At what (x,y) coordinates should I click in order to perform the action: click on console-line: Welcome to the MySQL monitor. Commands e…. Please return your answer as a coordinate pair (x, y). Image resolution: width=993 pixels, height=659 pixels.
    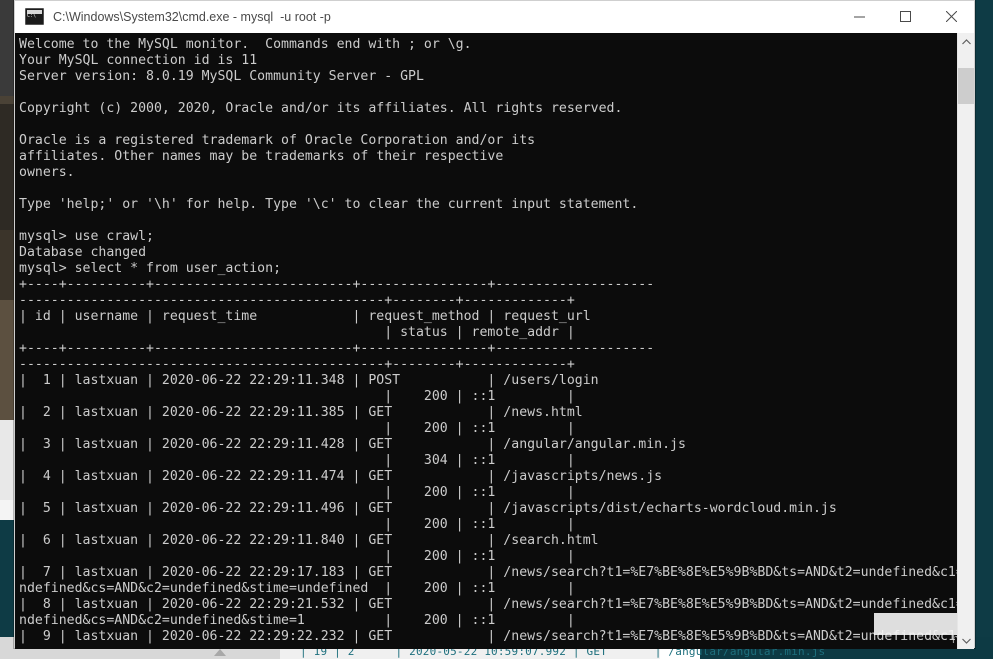
    Looking at the image, I should click on (245, 44).